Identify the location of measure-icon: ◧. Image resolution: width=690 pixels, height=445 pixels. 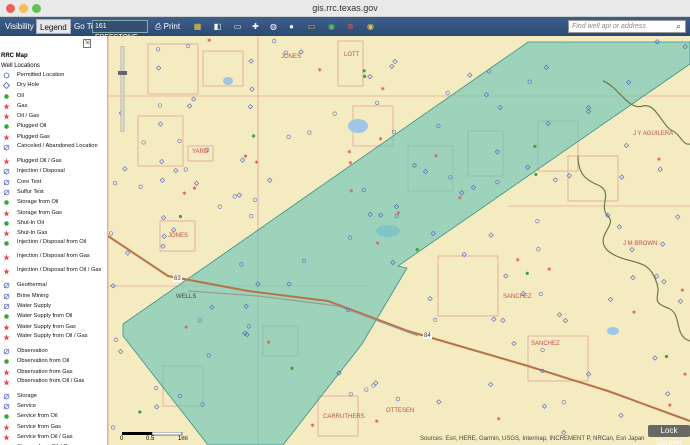
(217, 26).